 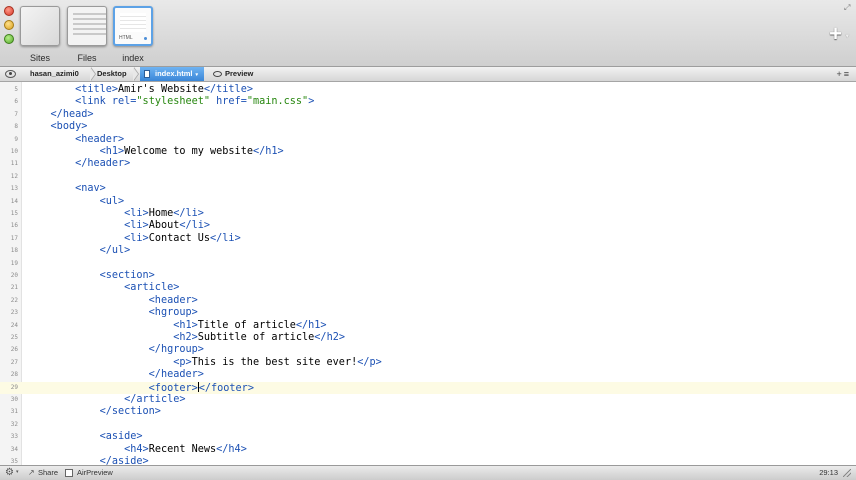 What do you see at coordinates (16, 89) in the screenshot?
I see `line-number: 5` at bounding box center [16, 89].